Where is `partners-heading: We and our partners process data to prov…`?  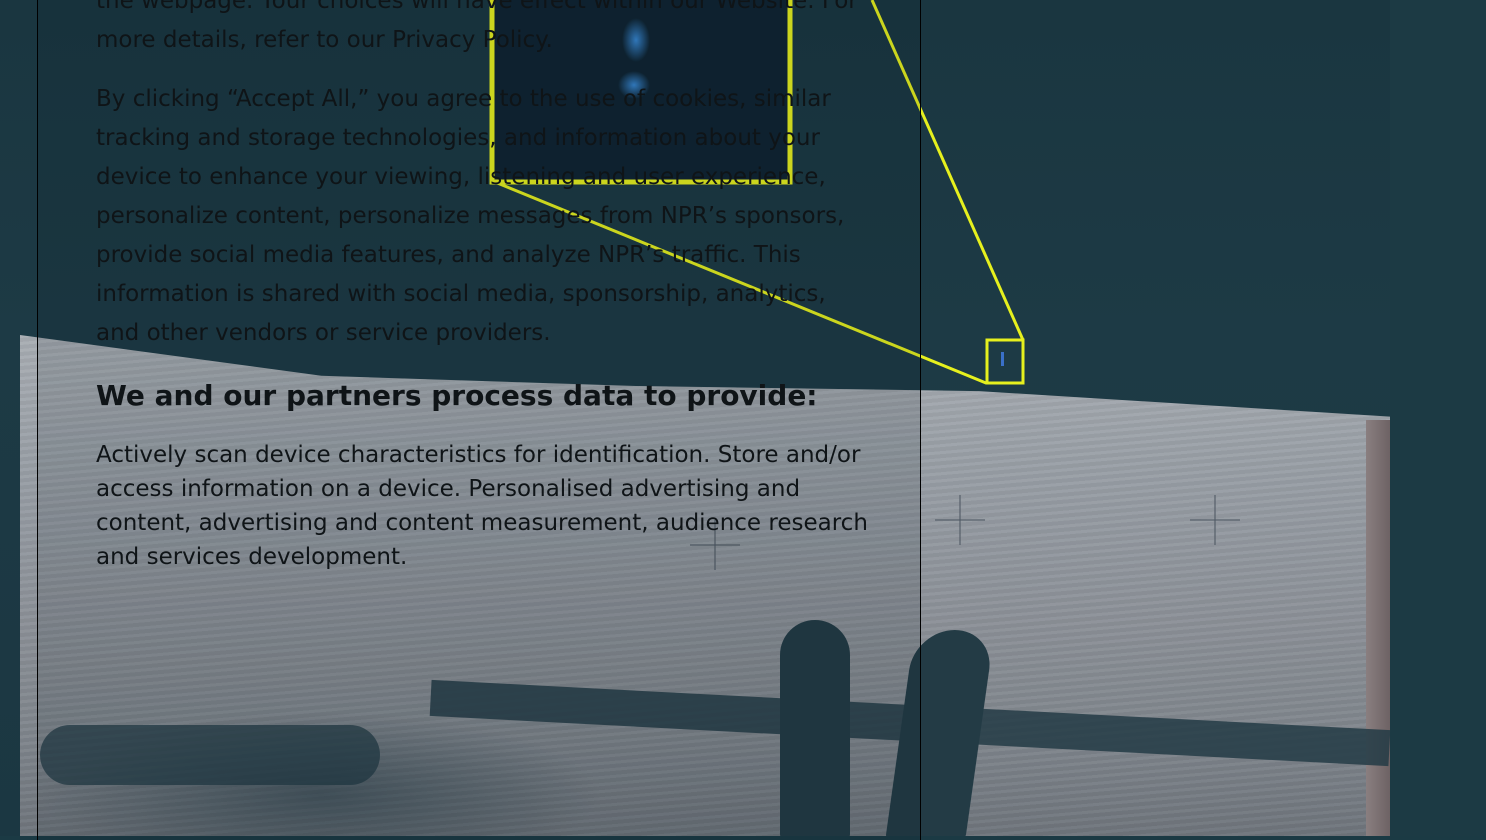
partners-heading: We and our partners process data to prov… is located at coordinates (457, 395).